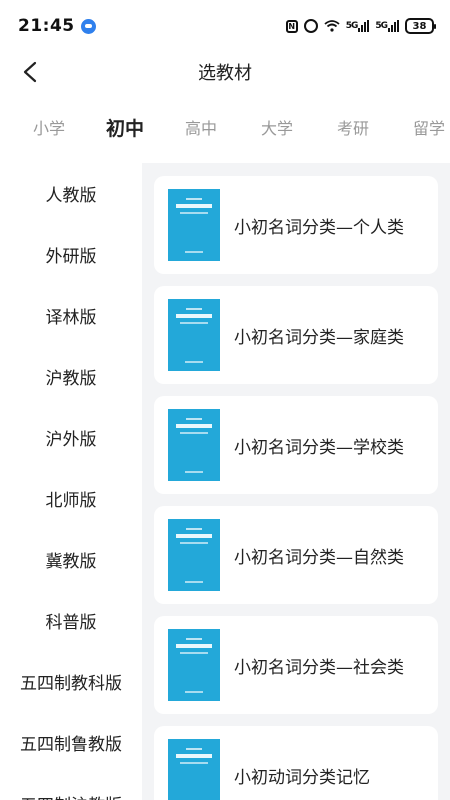 Image resolution: width=450 pixels, height=800 pixels. What do you see at coordinates (319, 557) in the screenshot?
I see `book-title: 小初名词分类—自然类` at bounding box center [319, 557].